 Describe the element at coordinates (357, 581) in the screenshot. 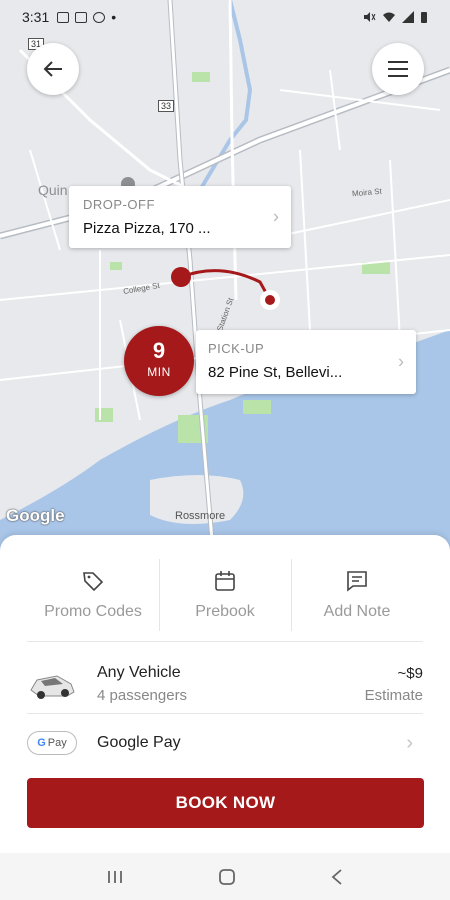

I see `message-icon` at that location.